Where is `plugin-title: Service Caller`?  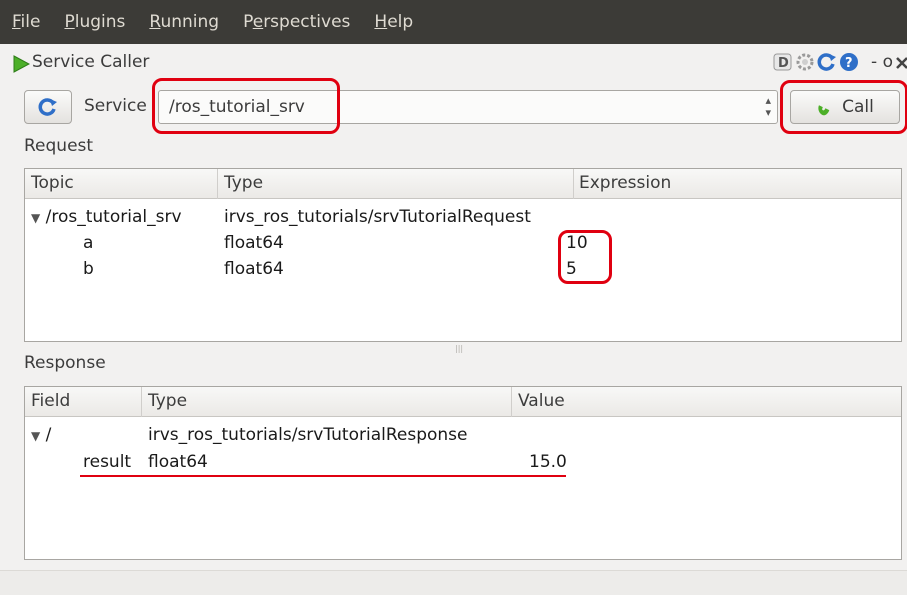
plugin-title: Service Caller is located at coordinates (91, 62).